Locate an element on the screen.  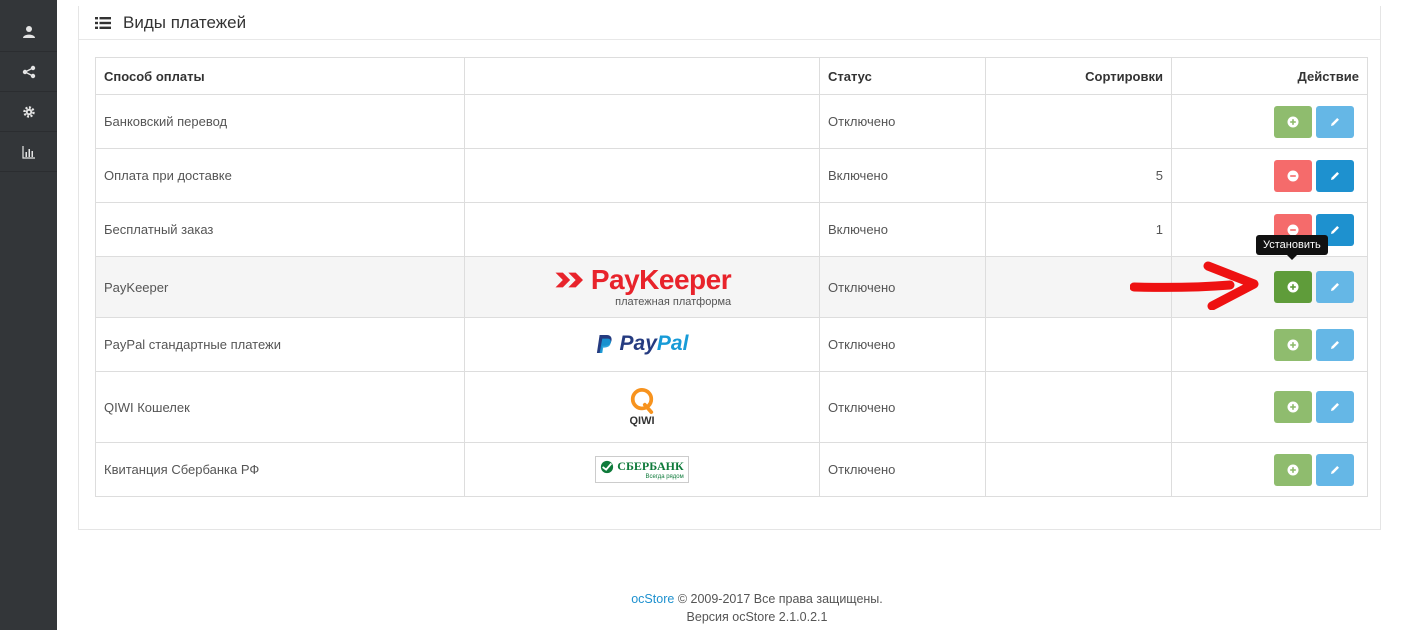
share-icon is located at coordinates (28, 71).